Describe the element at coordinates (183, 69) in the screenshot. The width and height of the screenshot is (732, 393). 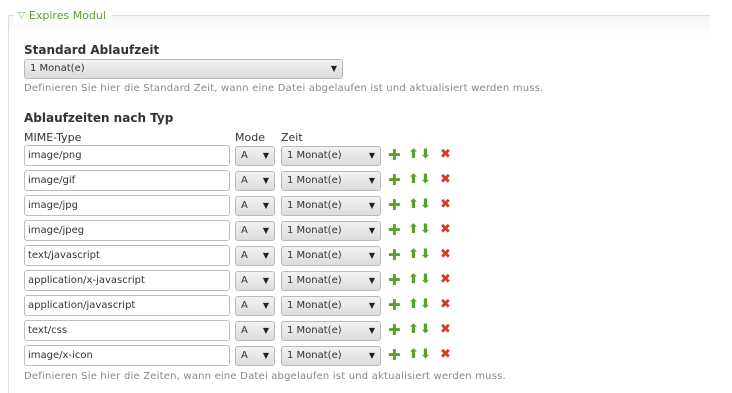
I see `default-expiry-select: 1 Monat(e) ▼` at that location.